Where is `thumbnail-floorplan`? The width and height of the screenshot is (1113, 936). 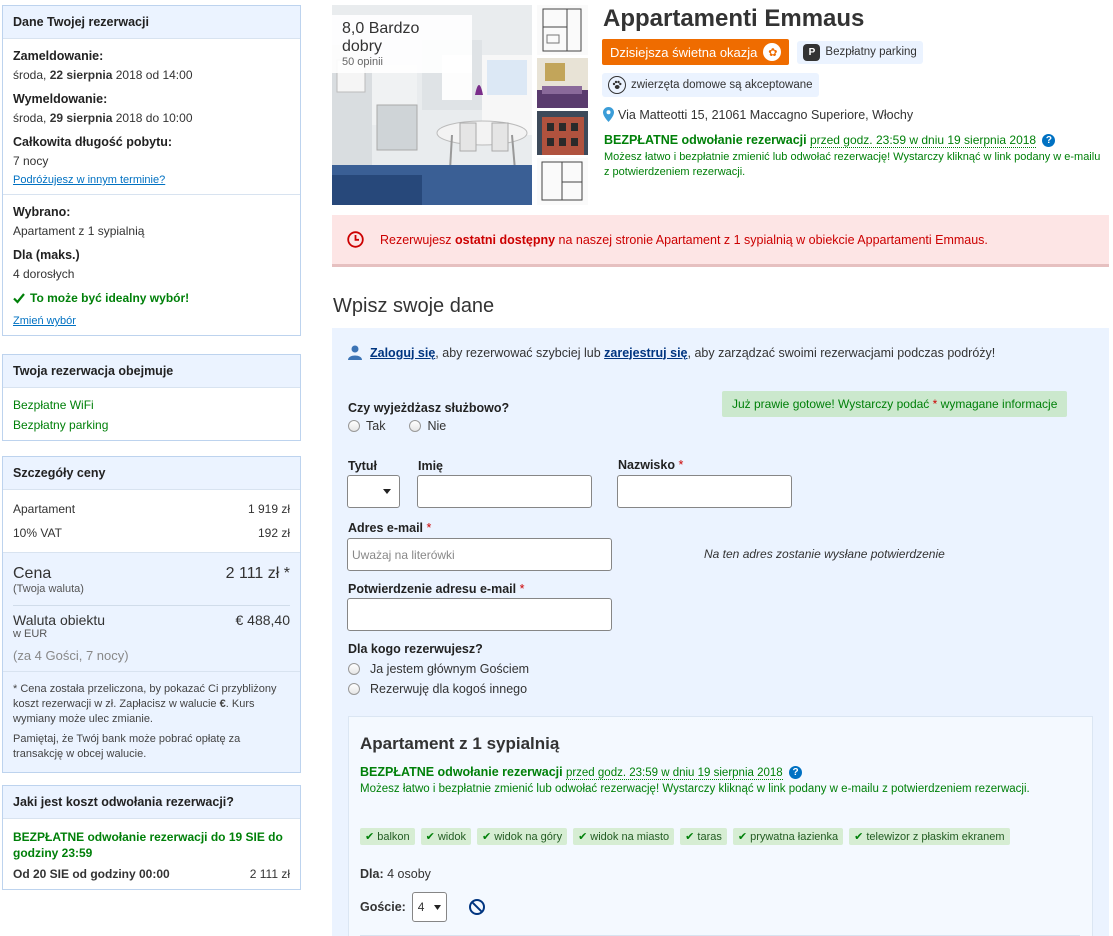
thumbnail-floorplan is located at coordinates (562, 30).